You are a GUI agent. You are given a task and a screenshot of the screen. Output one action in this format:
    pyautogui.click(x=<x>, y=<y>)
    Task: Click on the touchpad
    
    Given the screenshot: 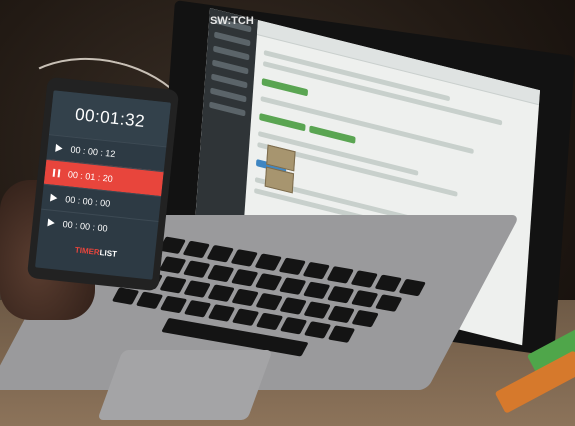 What is the action you would take?
    pyautogui.click(x=185, y=385)
    